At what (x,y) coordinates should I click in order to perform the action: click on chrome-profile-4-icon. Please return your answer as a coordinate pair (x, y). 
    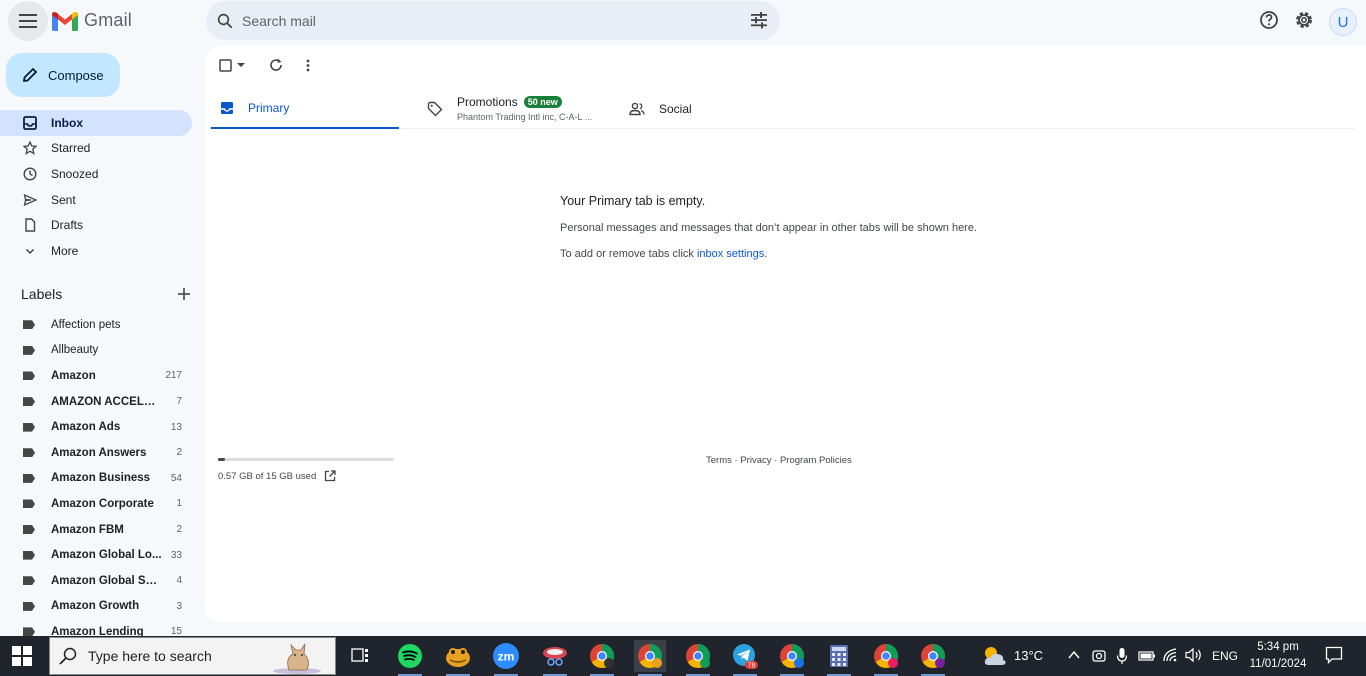
    Looking at the image, I should click on (792, 658).